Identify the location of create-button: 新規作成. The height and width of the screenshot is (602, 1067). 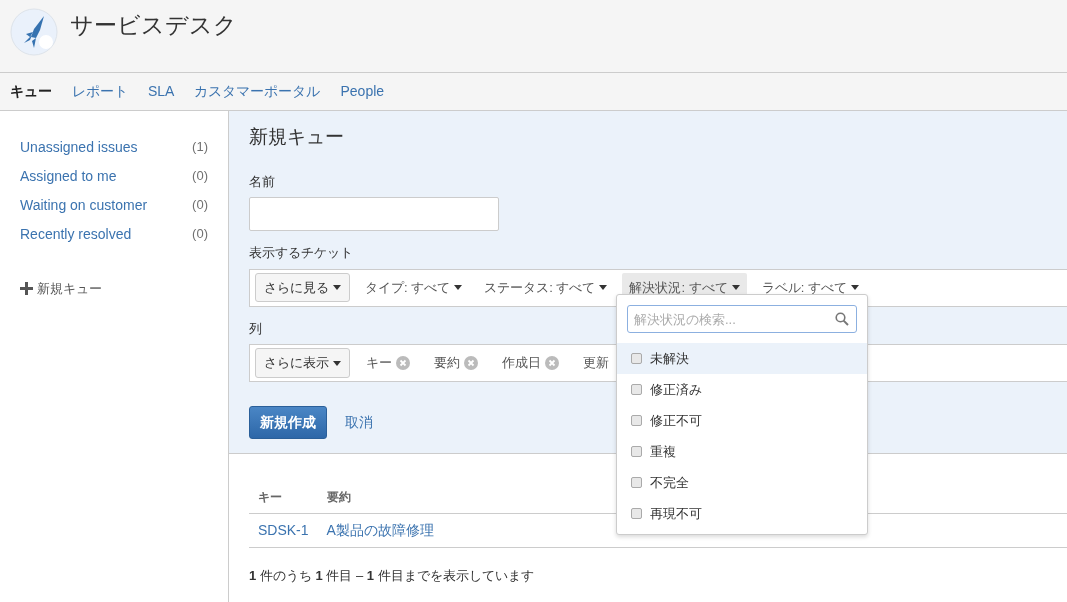
(288, 422).